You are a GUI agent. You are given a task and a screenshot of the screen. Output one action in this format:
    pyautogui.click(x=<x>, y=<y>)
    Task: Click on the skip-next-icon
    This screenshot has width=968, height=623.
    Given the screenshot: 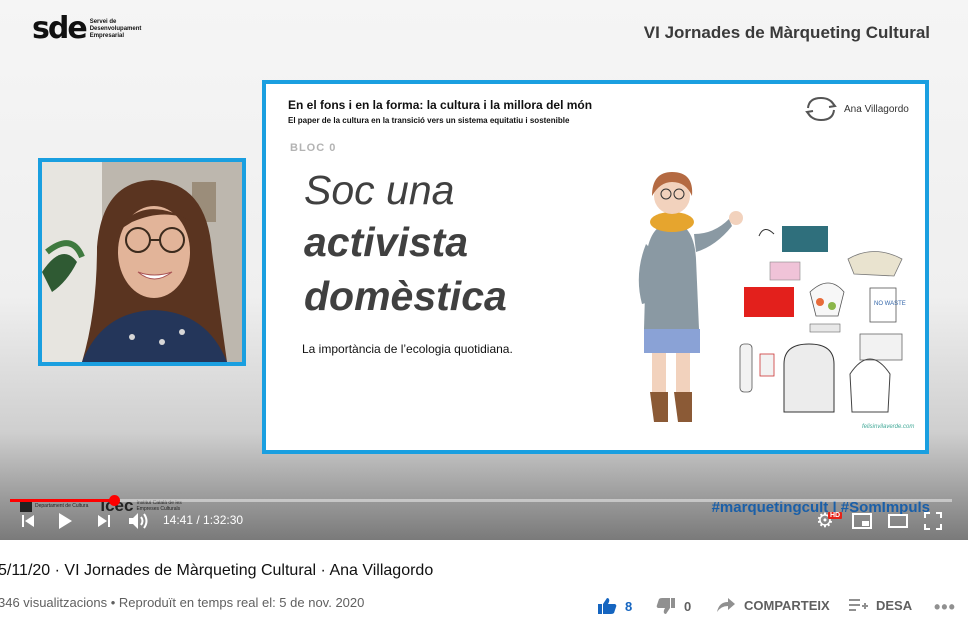 What is the action you would take?
    pyautogui.click(x=104, y=521)
    